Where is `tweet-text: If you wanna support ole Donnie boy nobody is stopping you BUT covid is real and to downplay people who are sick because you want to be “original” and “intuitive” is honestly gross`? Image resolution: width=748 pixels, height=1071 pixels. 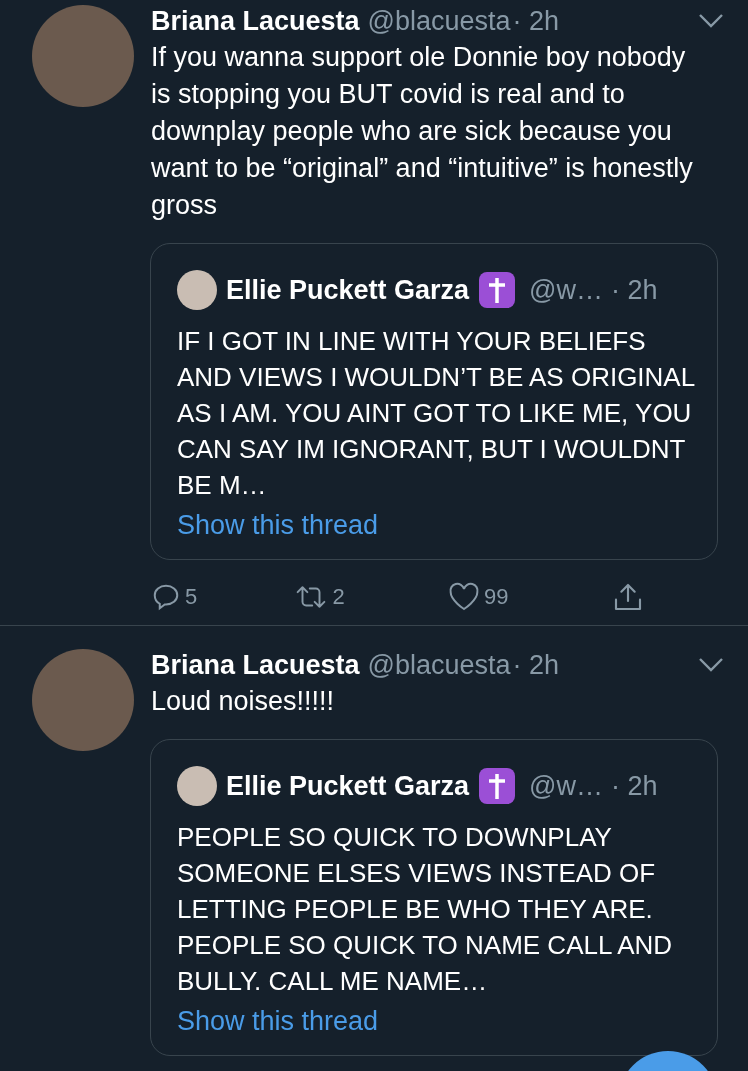 tweet-text: If you wanna support ole Donnie boy nobody is stopping you BUT covid is real and to downplay people who are sick because you want to be “original” and “intuitive” is honestly gross is located at coordinates (422, 131).